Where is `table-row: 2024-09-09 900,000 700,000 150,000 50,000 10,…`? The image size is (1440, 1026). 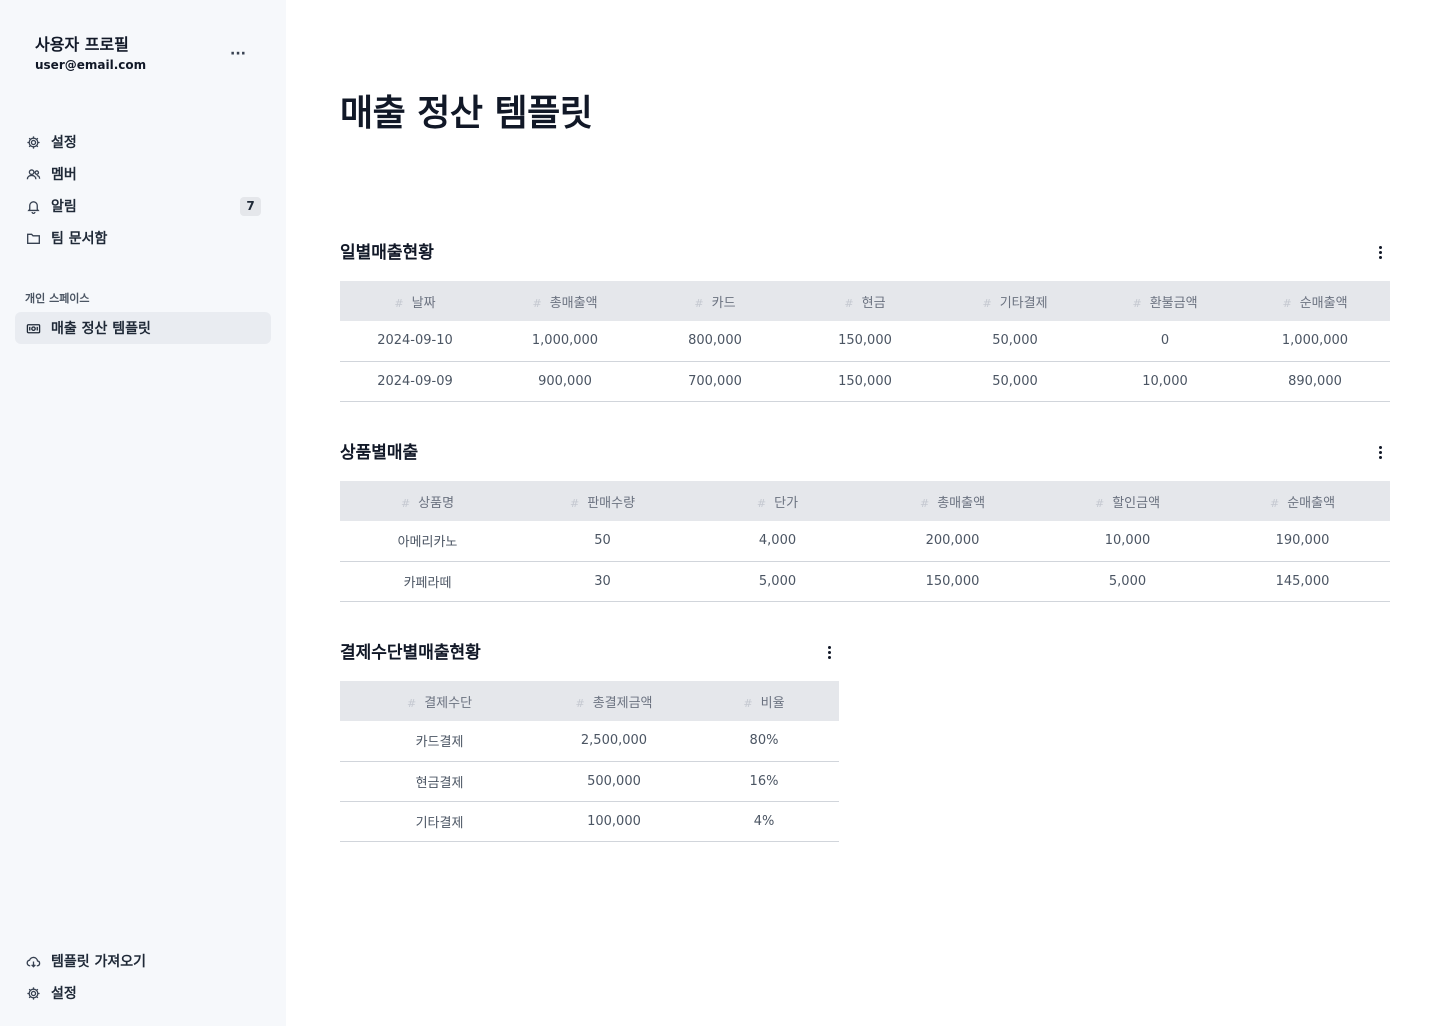
table-row: 2024-09-09 900,000 700,000 150,000 50,000 10,… is located at coordinates (865, 381).